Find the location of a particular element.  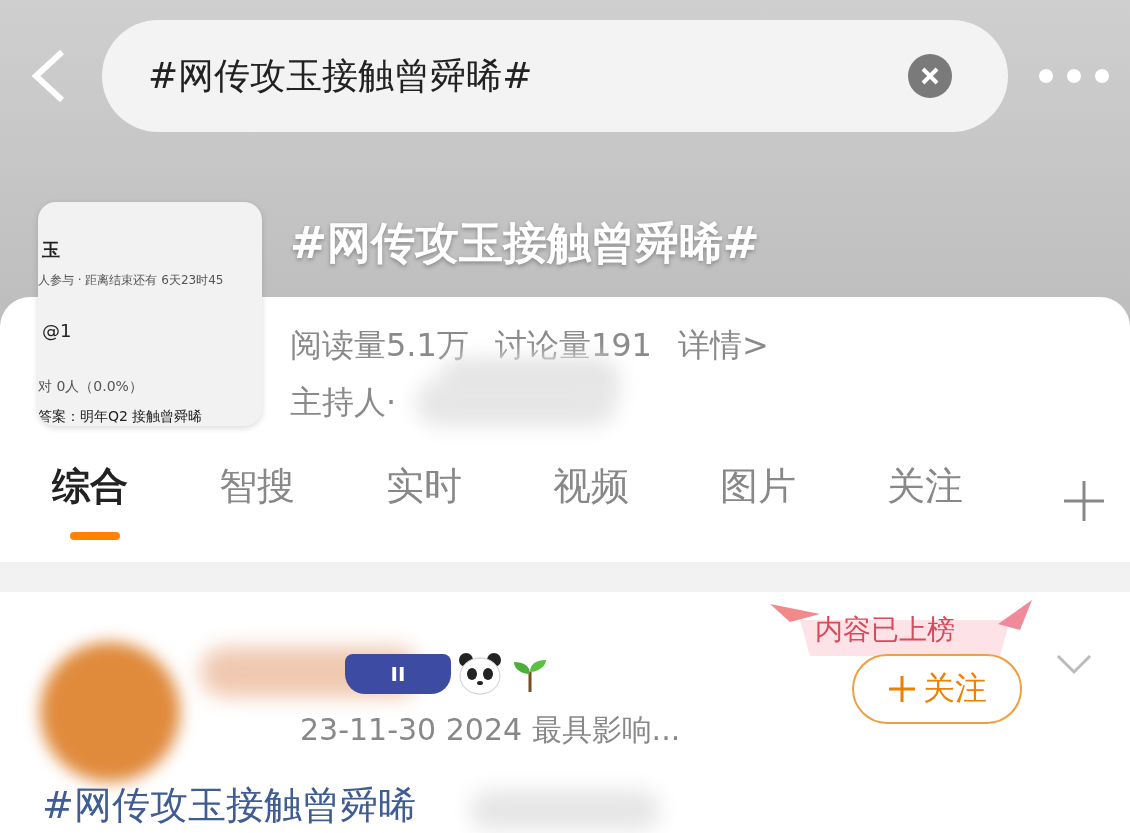

avatar is located at coordinates (110, 712).